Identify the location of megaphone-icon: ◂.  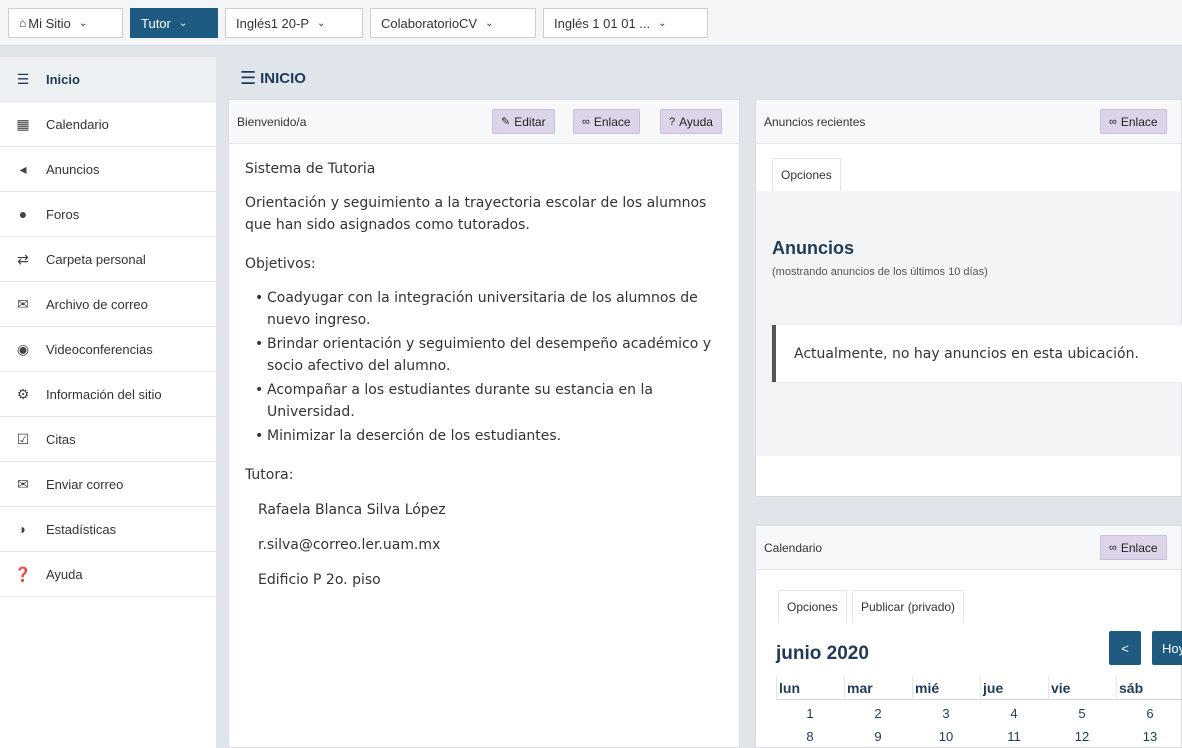
(23, 168).